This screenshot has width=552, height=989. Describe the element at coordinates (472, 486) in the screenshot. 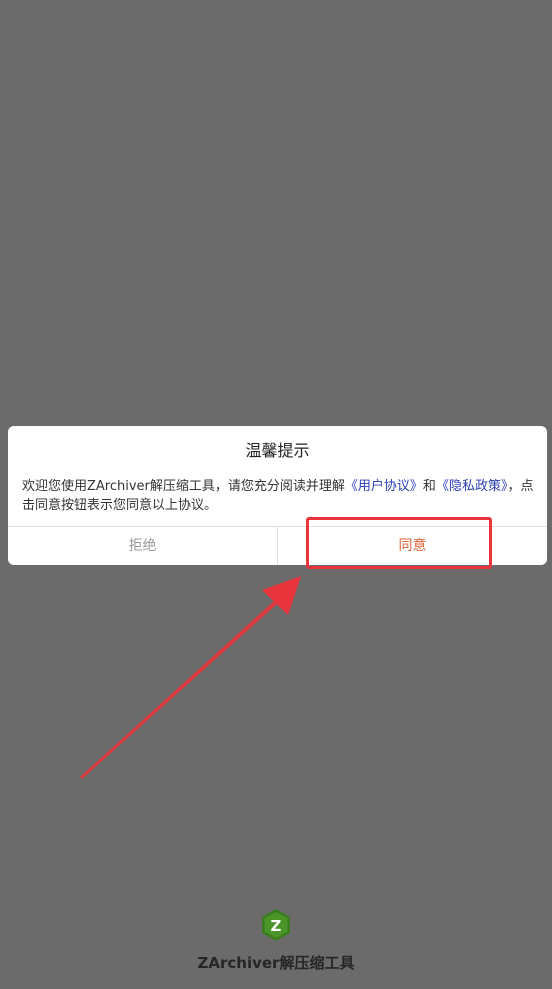

I see `privacy-policy-link: 《隐私政策》` at that location.